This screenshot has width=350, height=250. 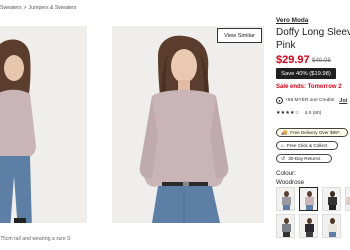 What do you see at coordinates (309, 87) in the screenshot?
I see `sale-ends-text: Sale ends: Tomorrow 2` at bounding box center [309, 87].